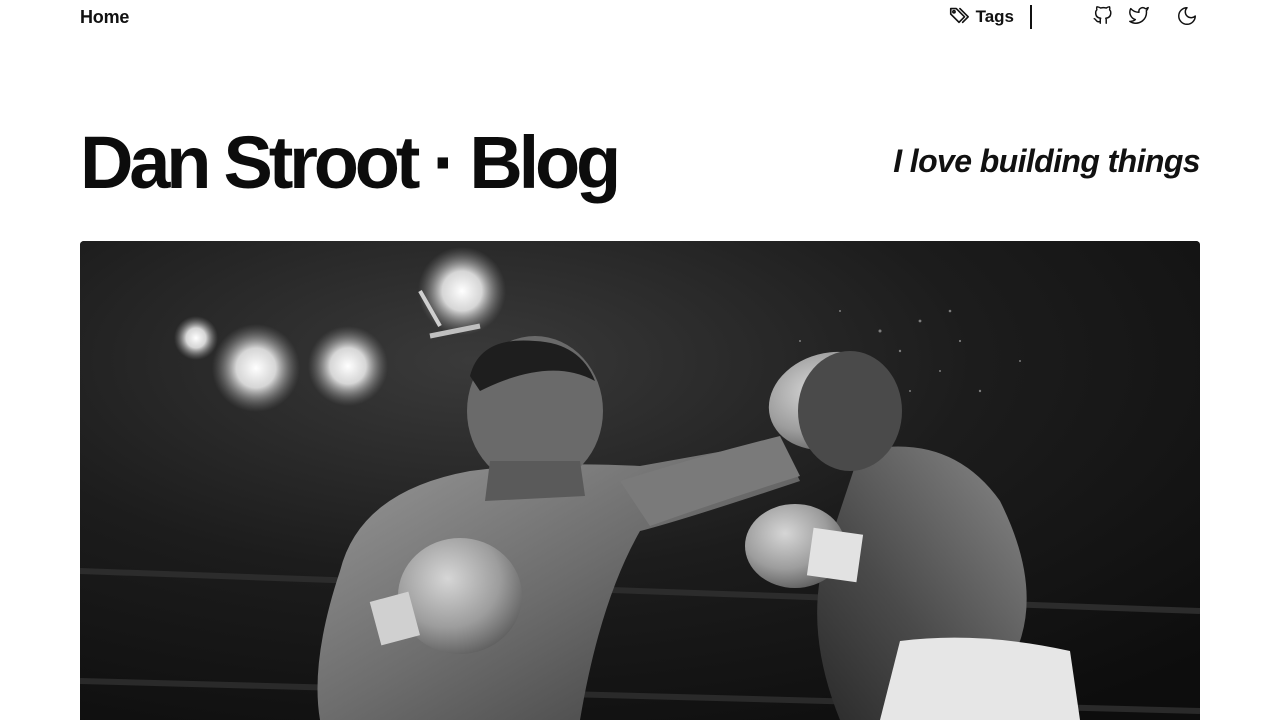 The image size is (1280, 720). I want to click on github-icon, so click(1103, 17).